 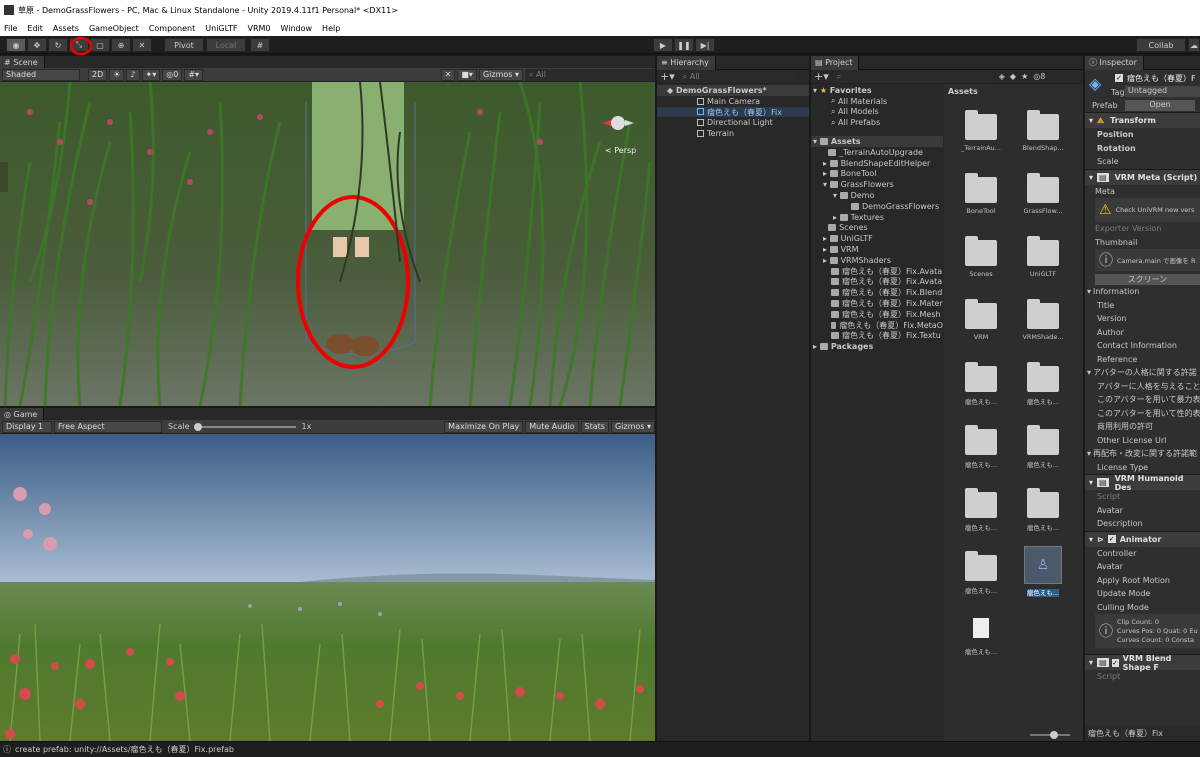 I want to click on custom-tool-button: ✕, so click(x=142, y=45).